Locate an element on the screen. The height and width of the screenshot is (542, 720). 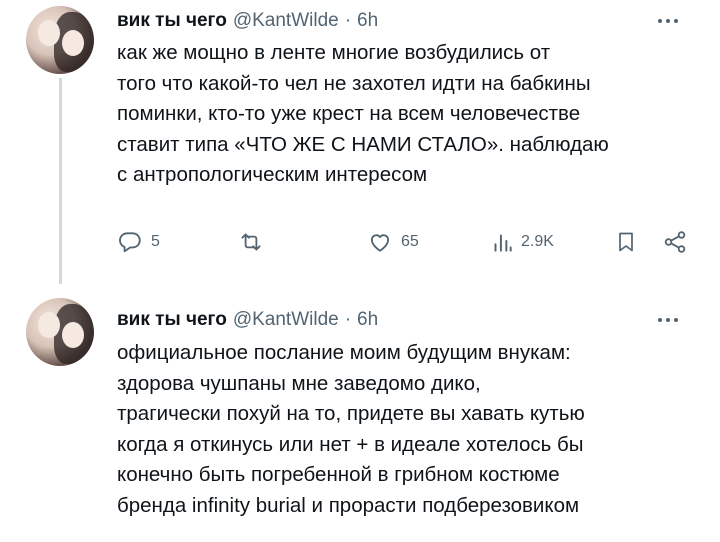
views-button: 2.9K is located at coordinates (522, 242).